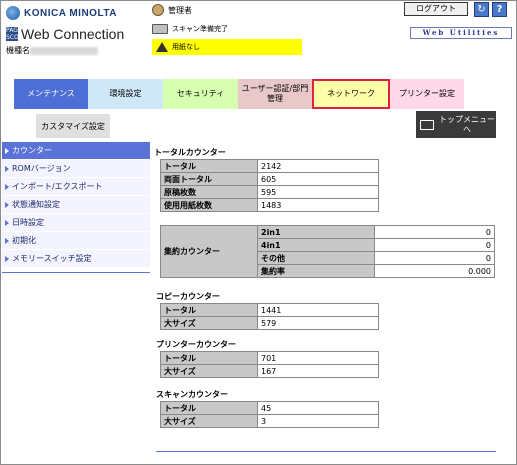 Image resolution: width=517 pixels, height=465 pixels. Describe the element at coordinates (73, 34) in the screenshot. I see `product-title: Web Connection` at that location.